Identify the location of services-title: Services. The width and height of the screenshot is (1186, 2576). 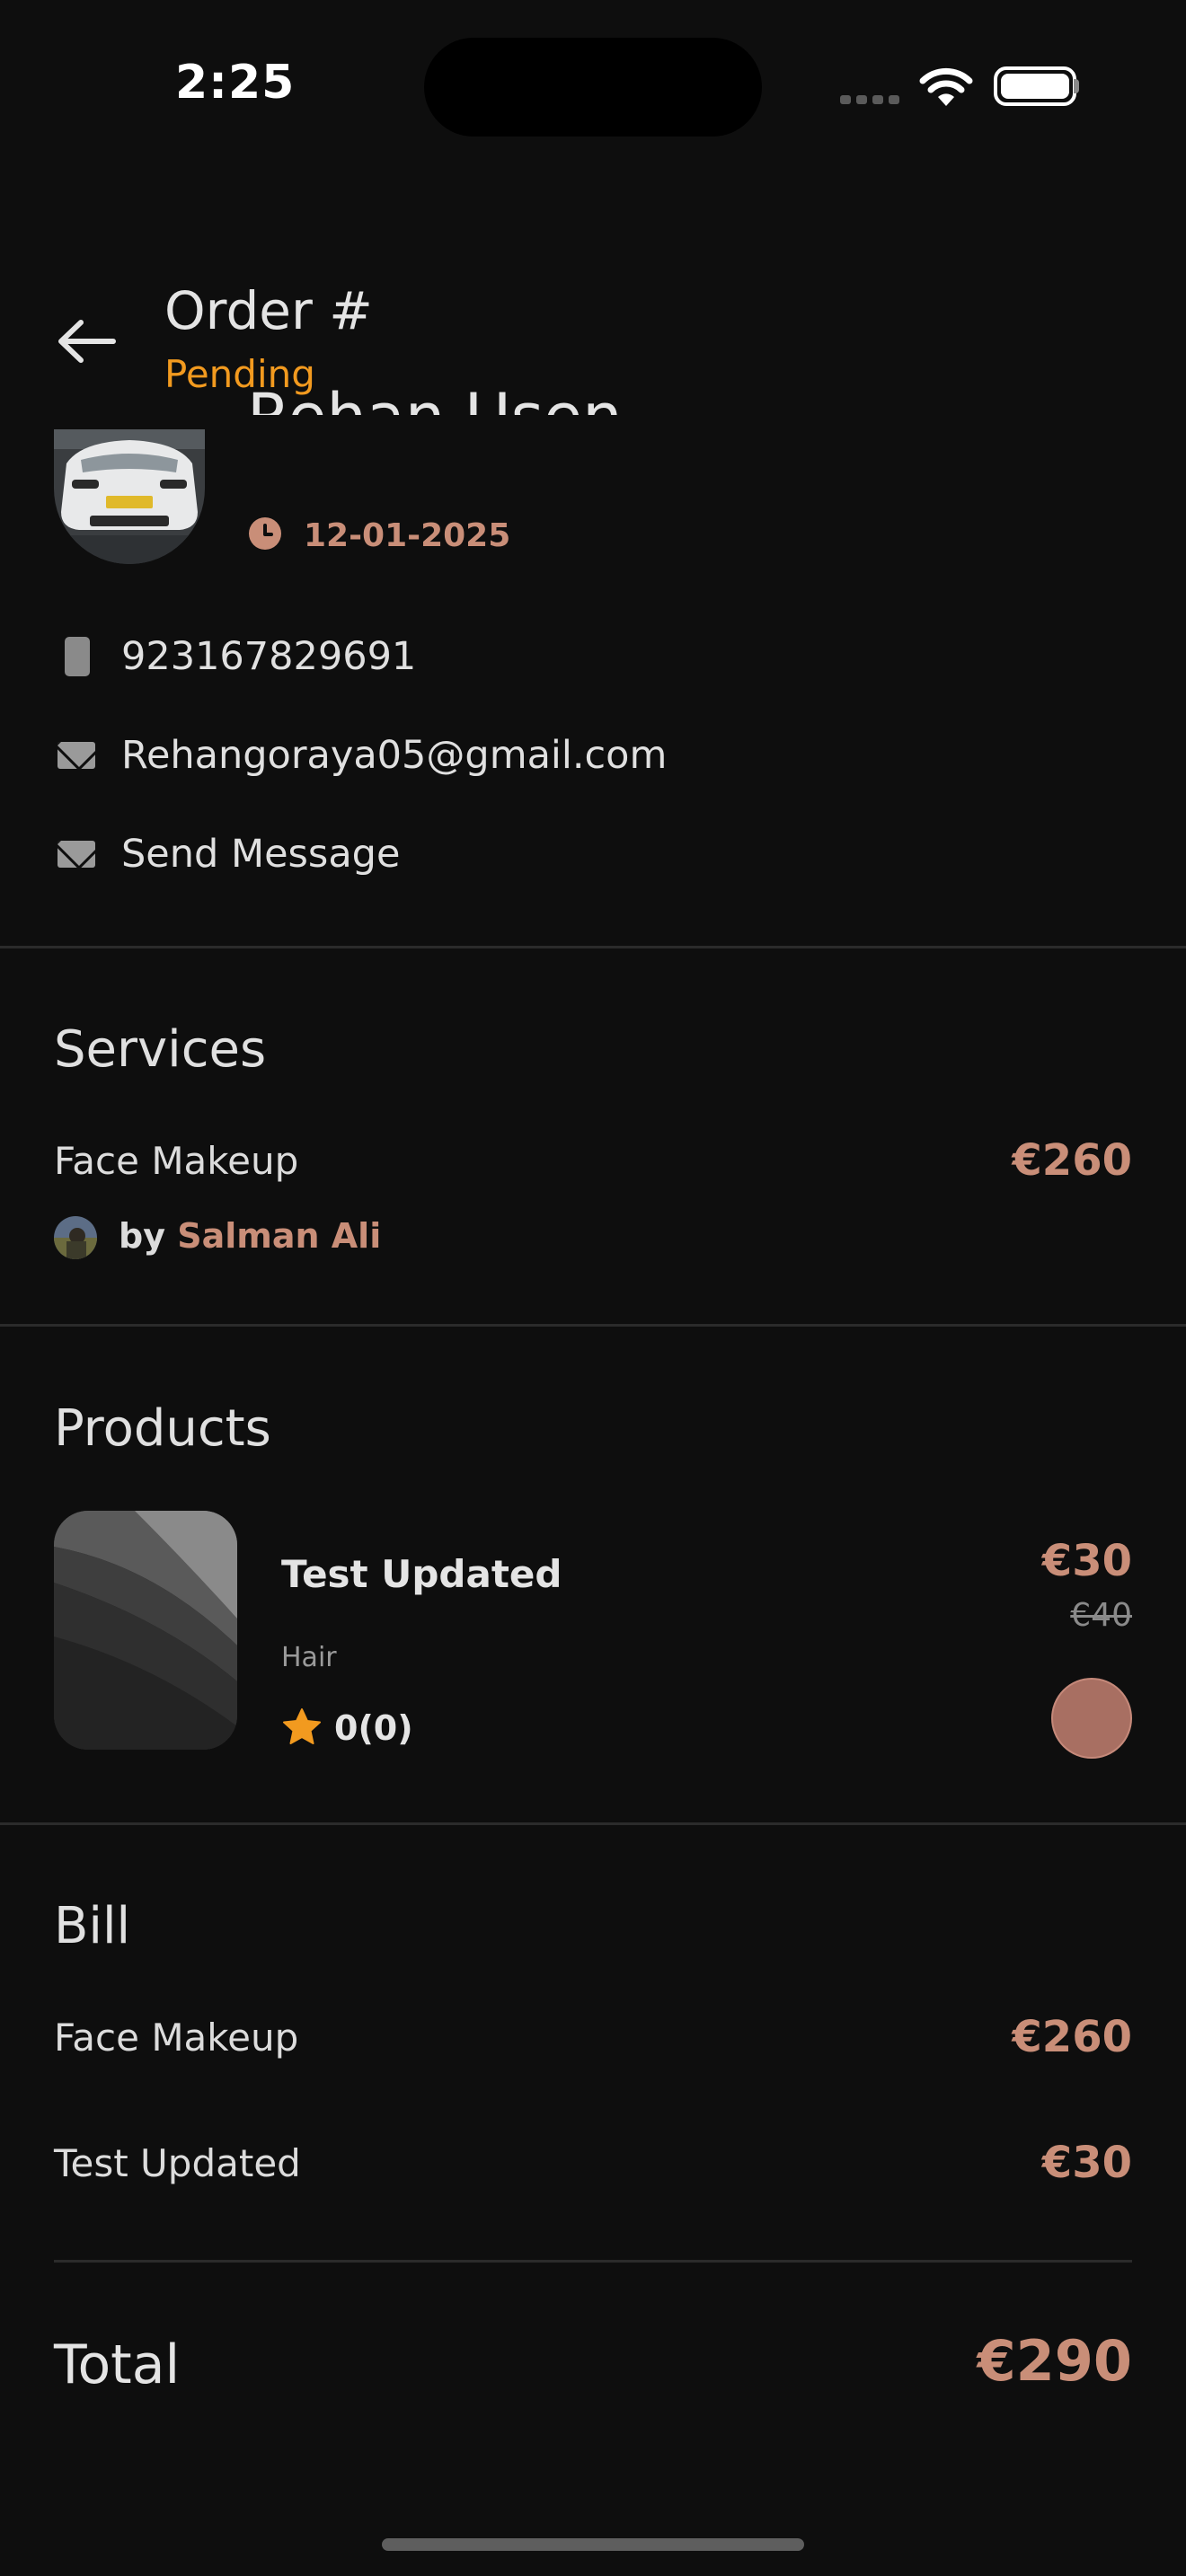
(160, 1049).